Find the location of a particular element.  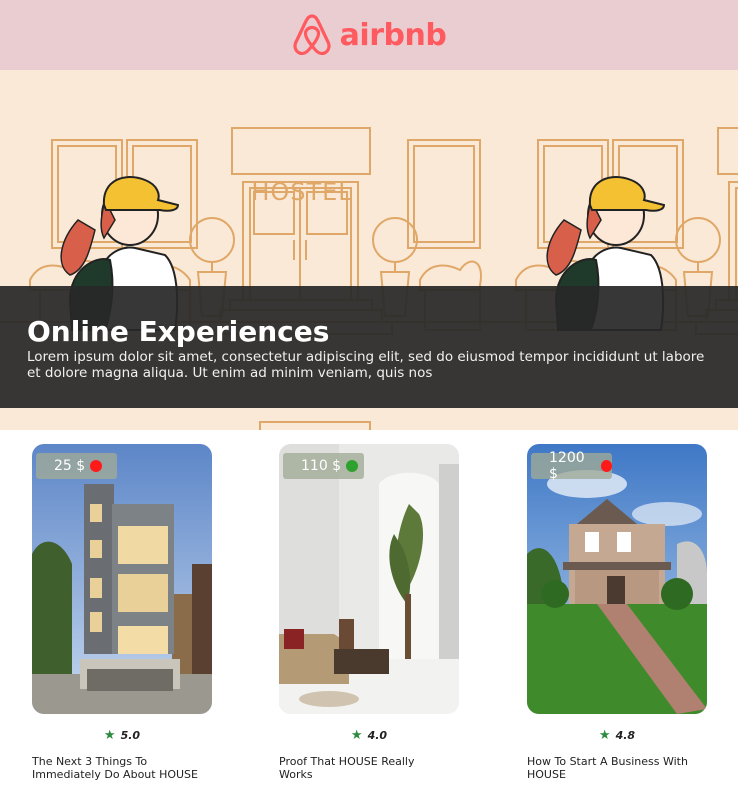

modern-house-photo is located at coordinates (122, 579).